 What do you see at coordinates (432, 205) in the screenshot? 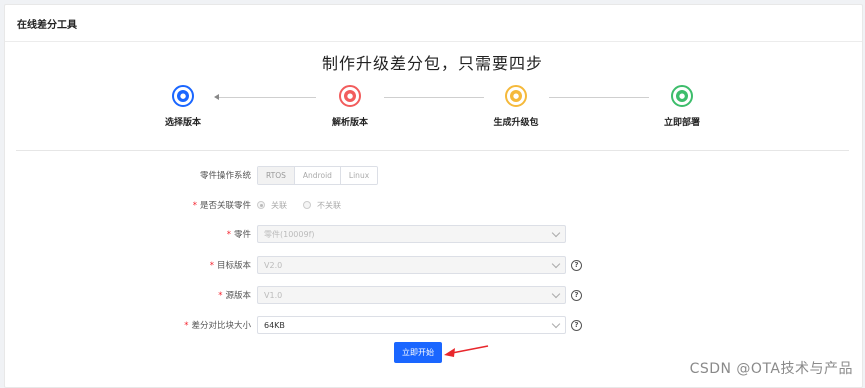
I see `link-part-row: * 是否关联零件 关联 不关联` at bounding box center [432, 205].